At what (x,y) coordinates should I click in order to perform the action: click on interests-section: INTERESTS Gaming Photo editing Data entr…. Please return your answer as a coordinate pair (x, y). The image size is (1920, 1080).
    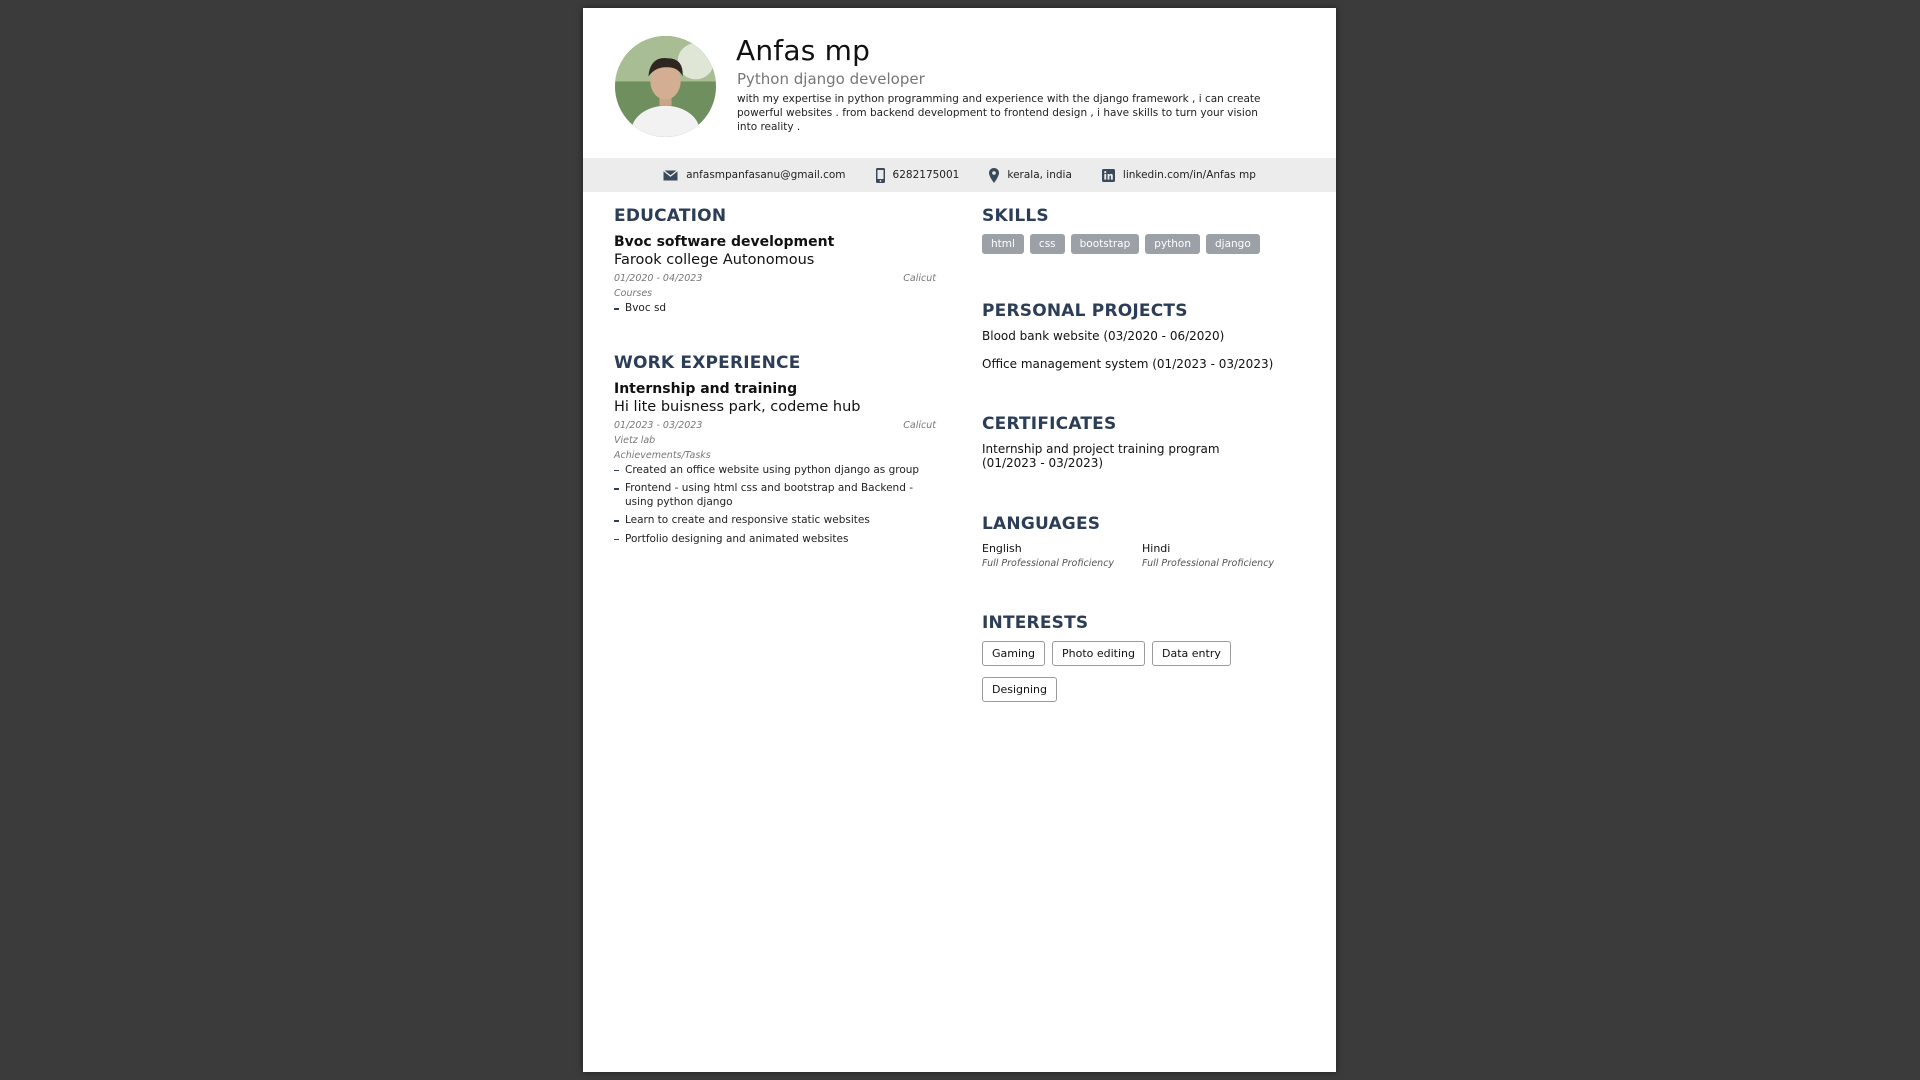
    Looking at the image, I should click on (1142, 657).